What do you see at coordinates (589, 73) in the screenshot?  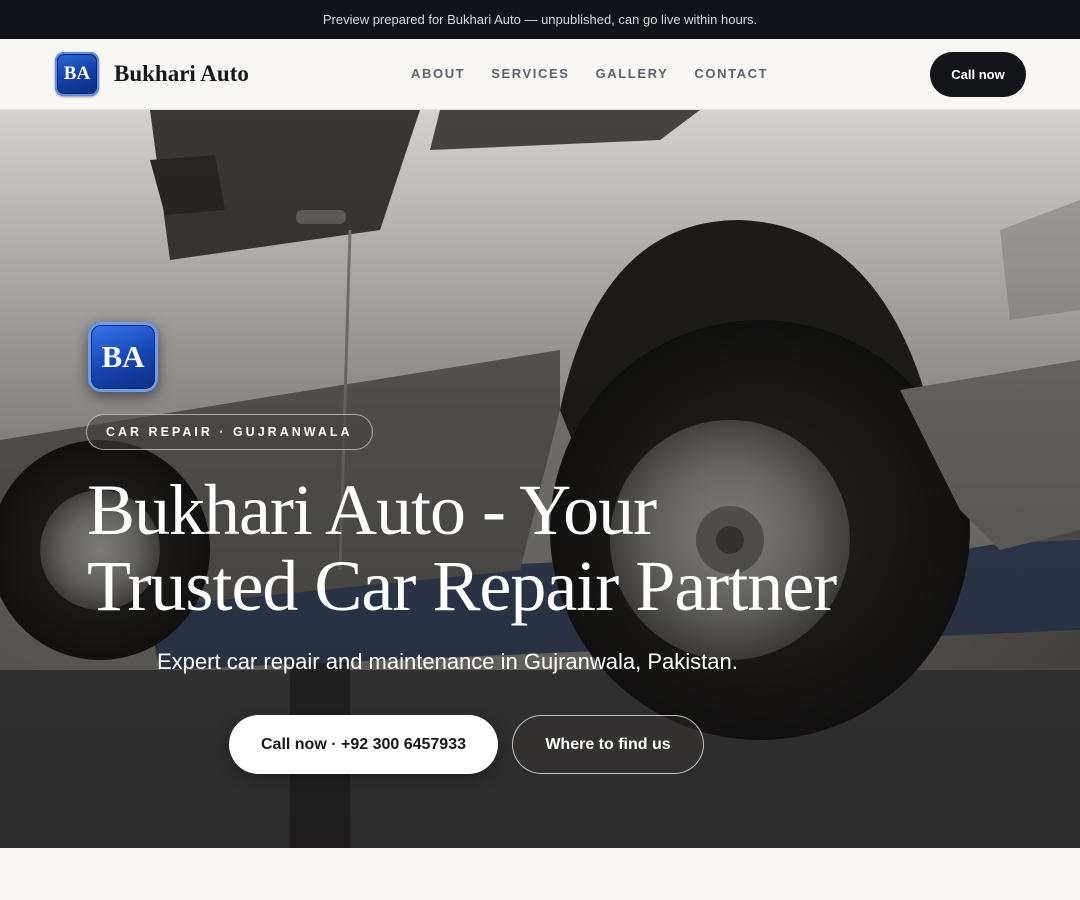 I see `main-nav: ABOUT SERVICES GALLERY CONTACT` at bounding box center [589, 73].